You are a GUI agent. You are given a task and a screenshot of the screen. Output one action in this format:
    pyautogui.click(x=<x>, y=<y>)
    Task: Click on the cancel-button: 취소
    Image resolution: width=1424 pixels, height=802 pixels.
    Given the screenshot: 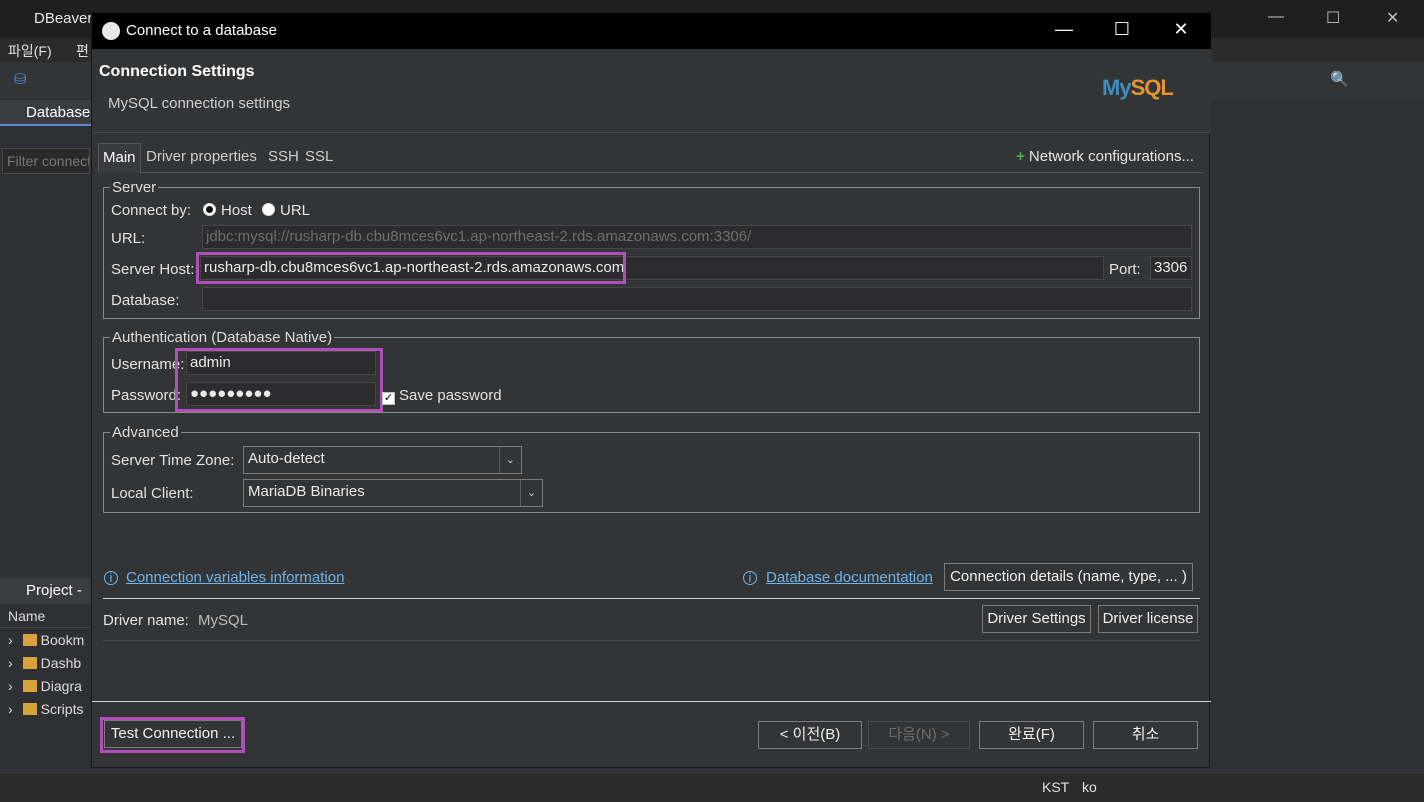 What is the action you would take?
    pyautogui.click(x=1145, y=735)
    